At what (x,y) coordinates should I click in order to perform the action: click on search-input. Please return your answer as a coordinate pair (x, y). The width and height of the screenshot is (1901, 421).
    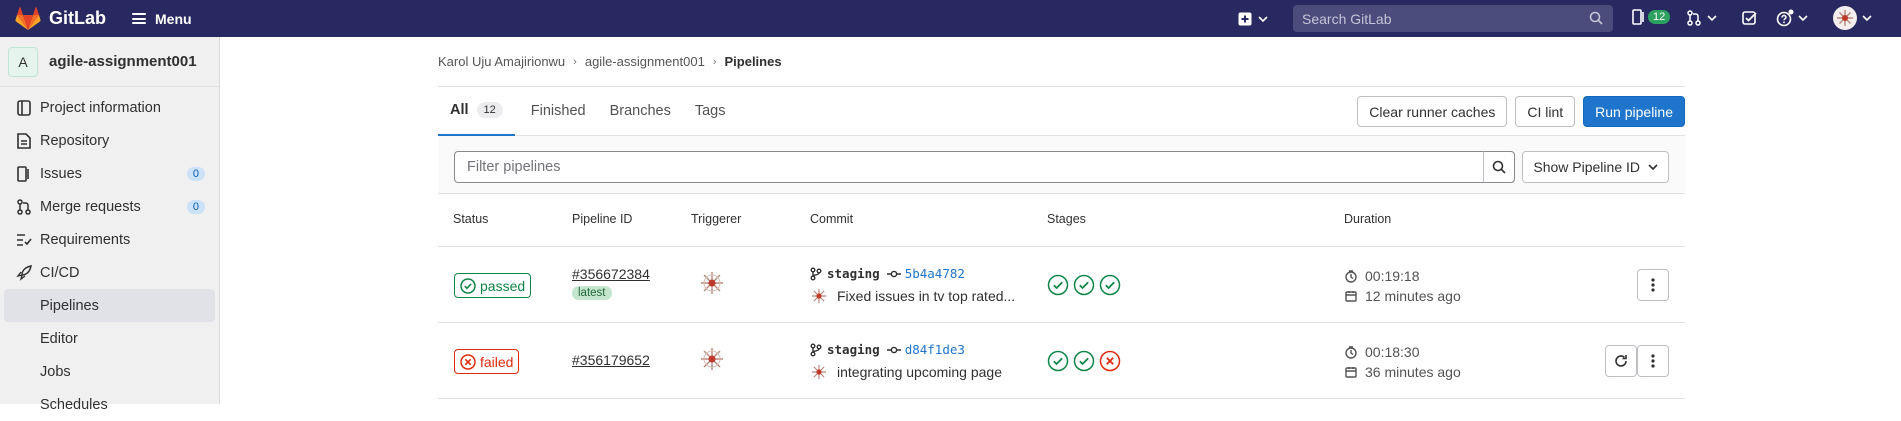
    Looking at the image, I should click on (1437, 18).